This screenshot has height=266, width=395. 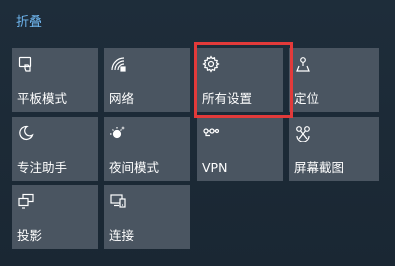 I want to click on tile-screen-snip: 屏幕截图, so click(x=334, y=149).